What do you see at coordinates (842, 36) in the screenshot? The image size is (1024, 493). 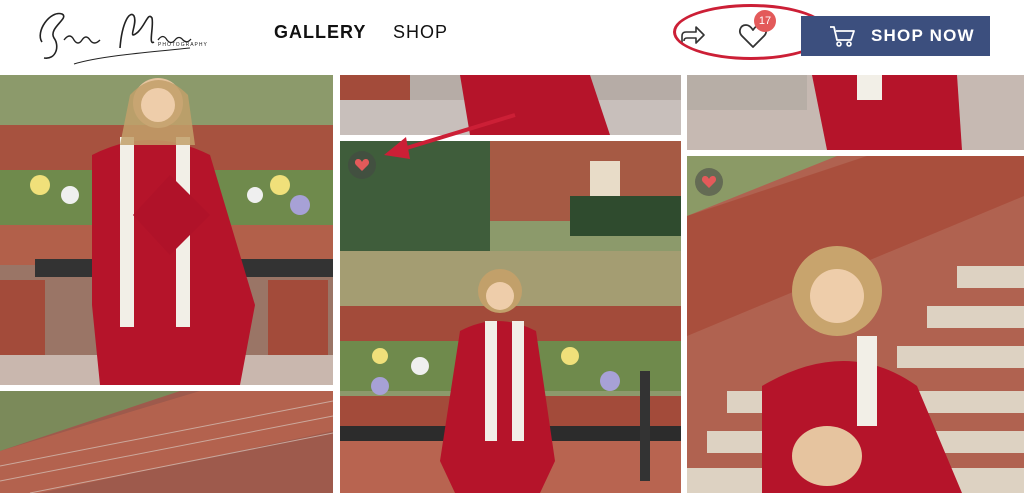 I see `cart-icon` at bounding box center [842, 36].